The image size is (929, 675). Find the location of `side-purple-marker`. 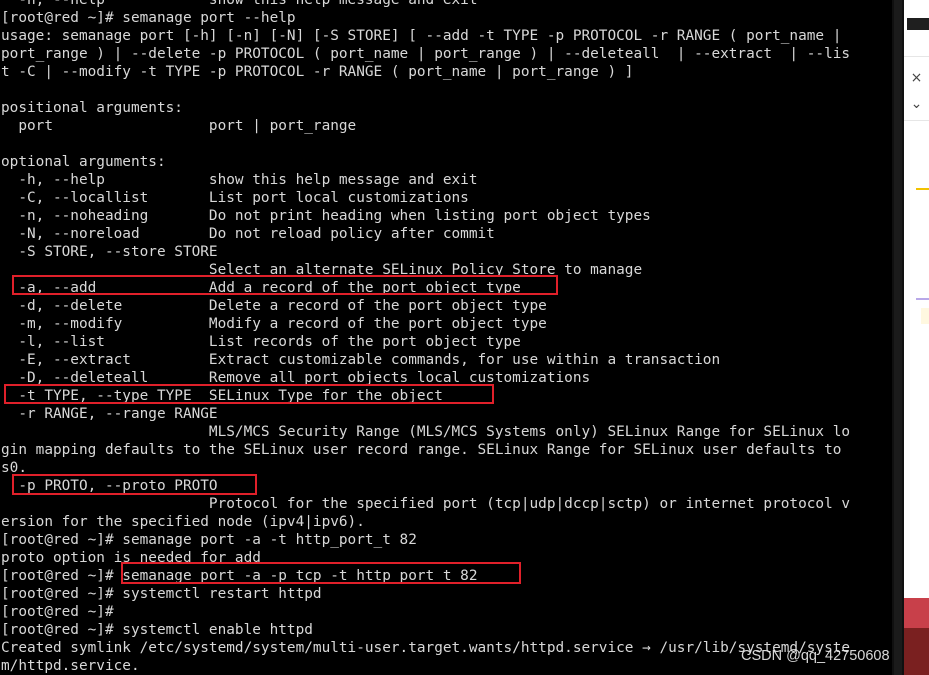

side-purple-marker is located at coordinates (922, 299).